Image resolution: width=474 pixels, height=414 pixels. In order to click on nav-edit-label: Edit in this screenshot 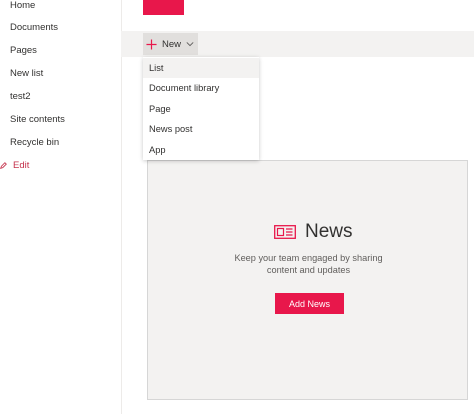, I will do `click(21, 165)`.